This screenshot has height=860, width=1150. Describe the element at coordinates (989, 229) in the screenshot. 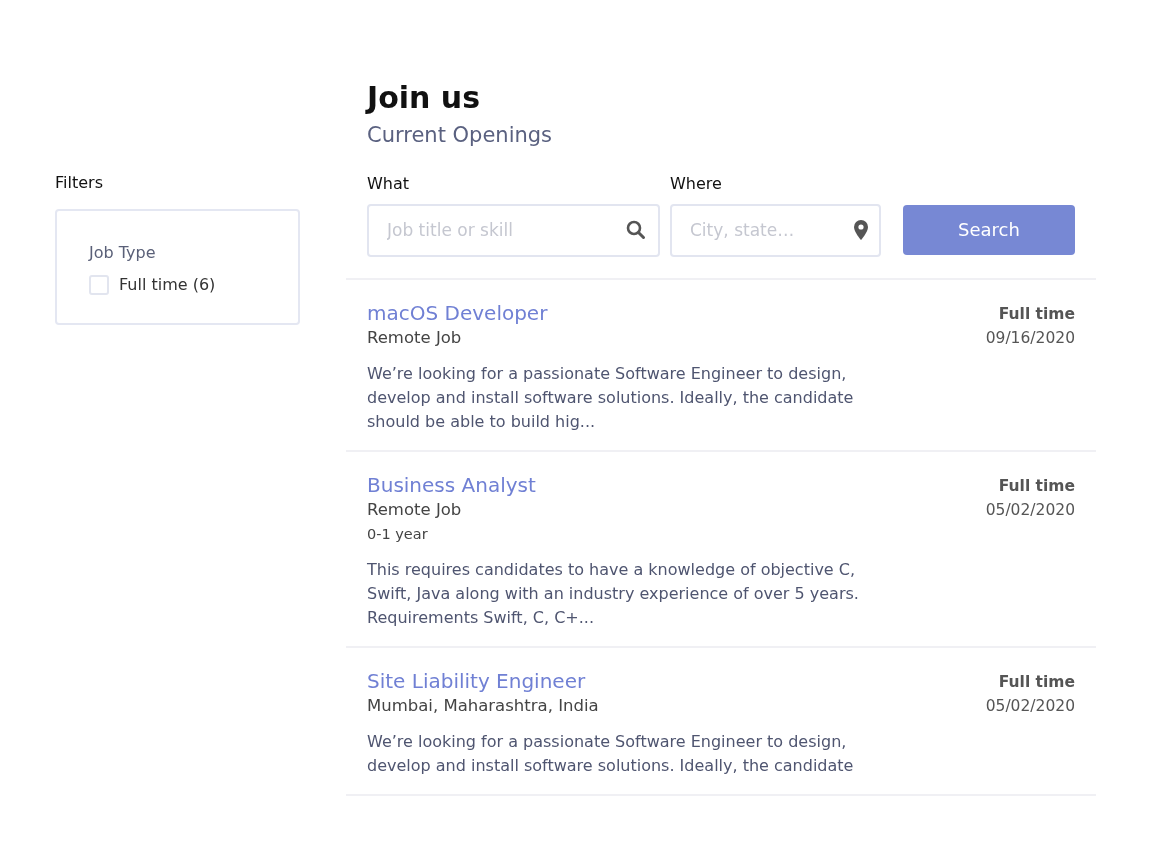

I see `search-button: Search` at that location.